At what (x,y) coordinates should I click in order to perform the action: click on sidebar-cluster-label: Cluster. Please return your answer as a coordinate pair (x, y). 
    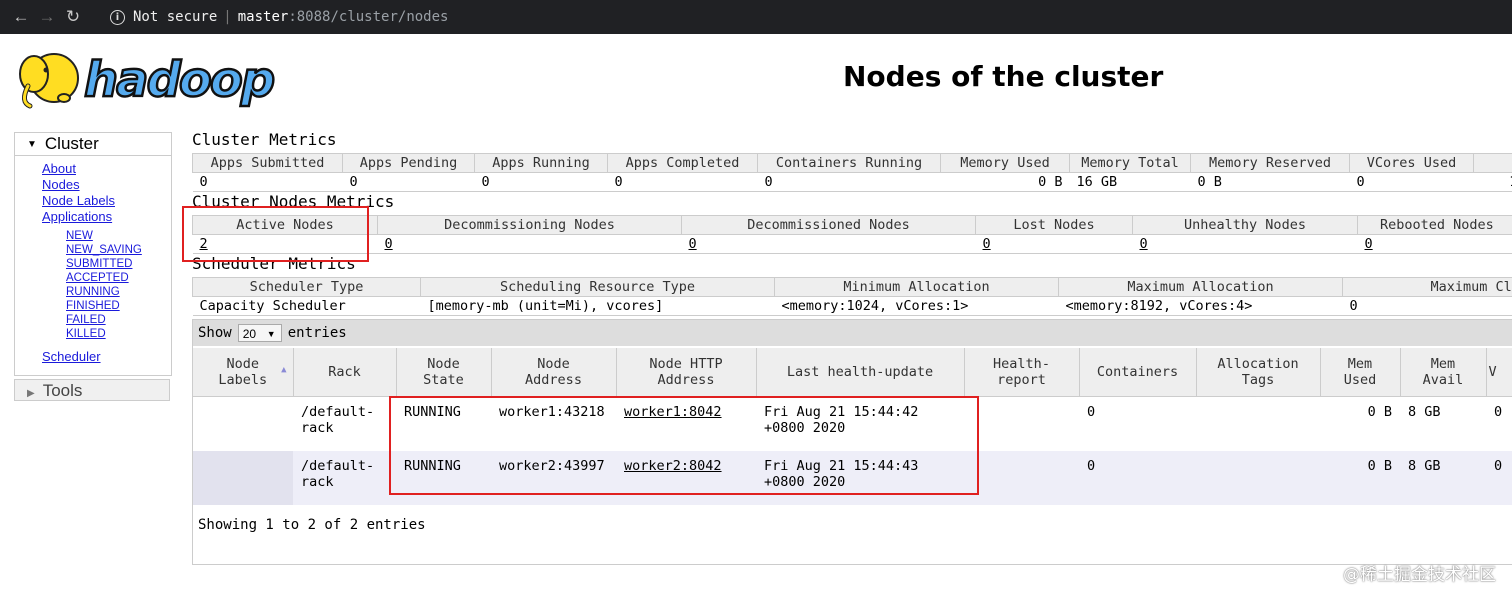
    Looking at the image, I should click on (71, 143).